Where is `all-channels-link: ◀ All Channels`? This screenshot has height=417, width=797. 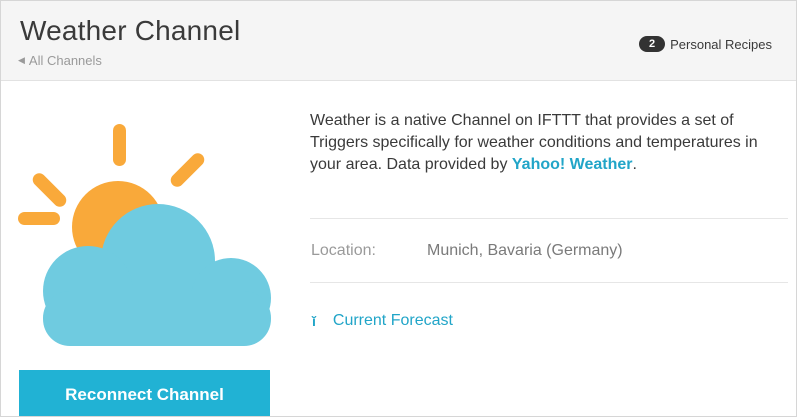 all-channels-link: ◀ All Channels is located at coordinates (60, 60).